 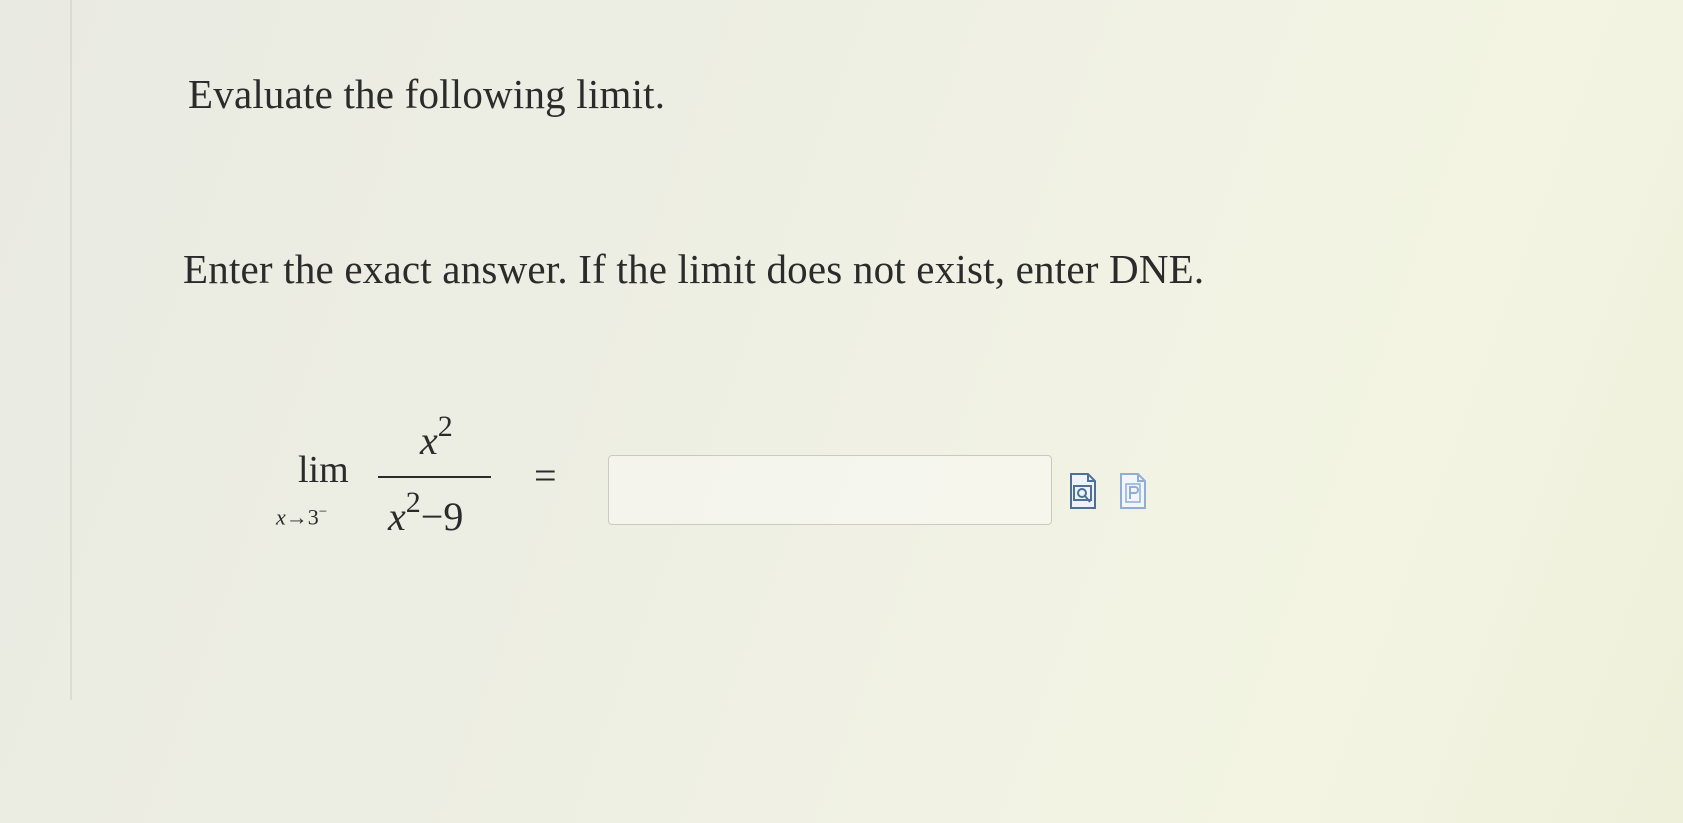 I want to click on lim-side: −, so click(x=323, y=512).